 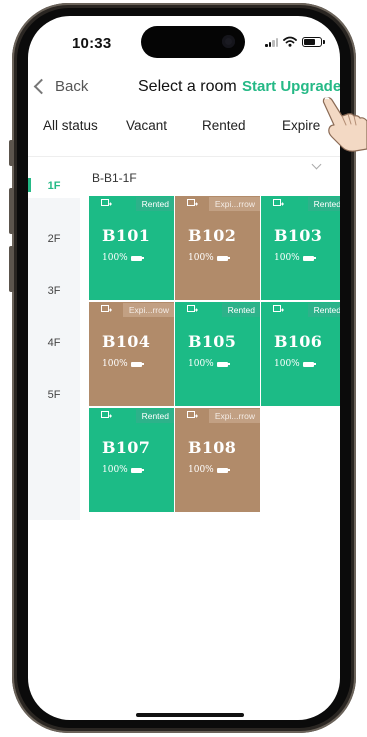 What do you see at coordinates (54, 291) in the screenshot?
I see `floor-item-3f: 3F` at bounding box center [54, 291].